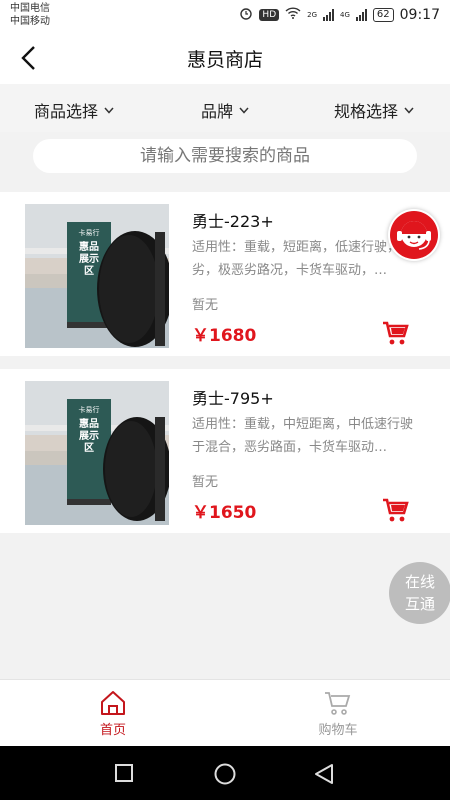 The image size is (450, 800). I want to click on status-icons: HD 2G 4G 62 09:17, so click(339, 15).